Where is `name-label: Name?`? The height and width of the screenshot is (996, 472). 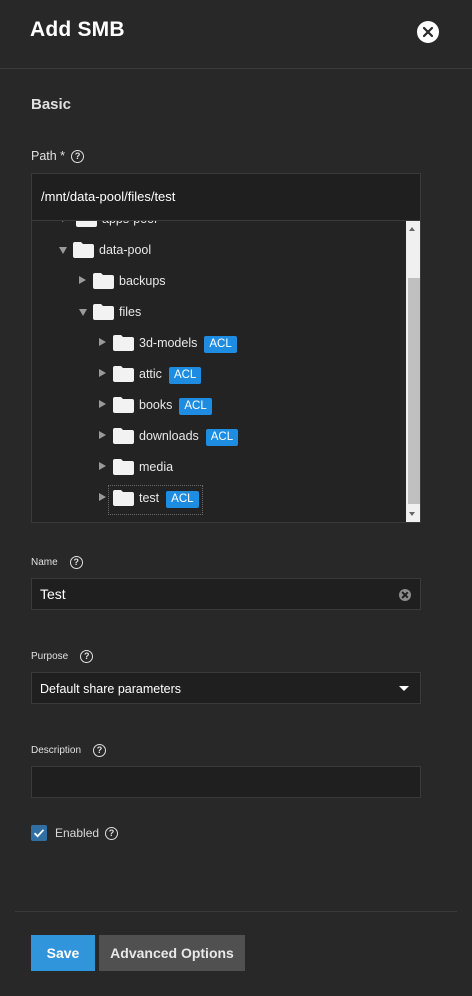
name-label: Name? is located at coordinates (57, 562).